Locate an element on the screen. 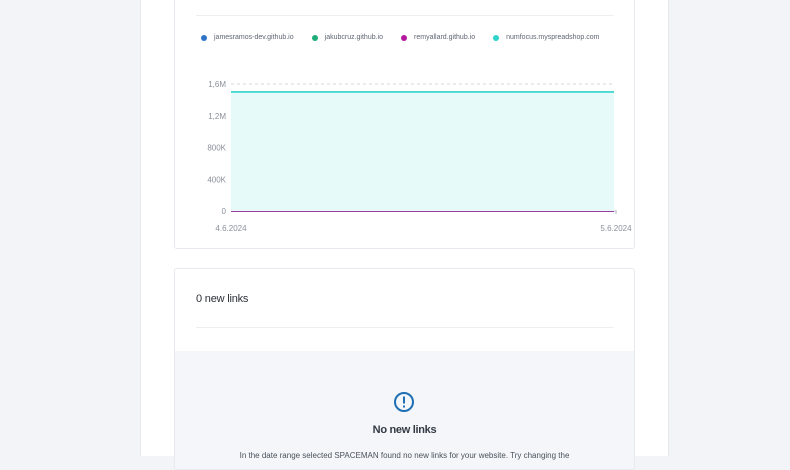 This screenshot has height=470, width=790. y-tick-label: 400K is located at coordinates (216, 179).